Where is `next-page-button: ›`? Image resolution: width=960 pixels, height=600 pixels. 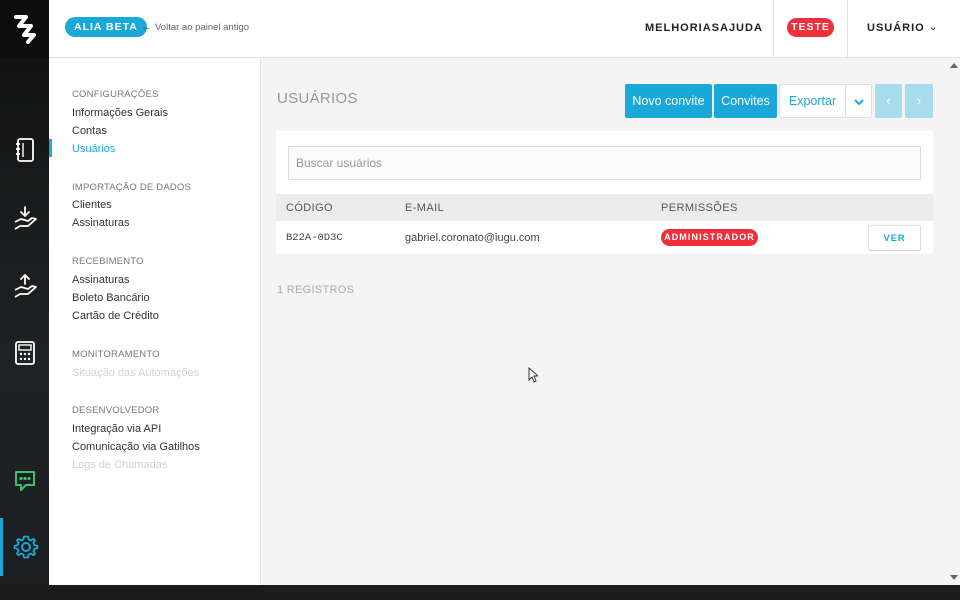 next-page-button: › is located at coordinates (919, 101).